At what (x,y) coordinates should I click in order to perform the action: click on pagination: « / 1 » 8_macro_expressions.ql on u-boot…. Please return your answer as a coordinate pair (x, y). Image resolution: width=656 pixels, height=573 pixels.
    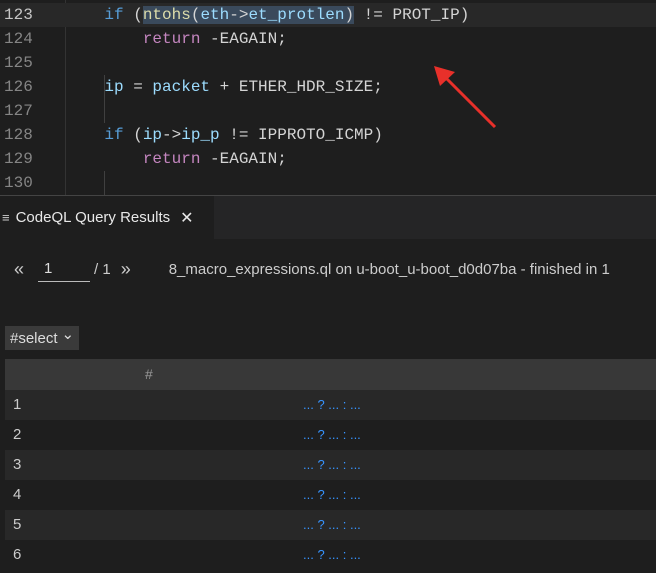
    Looking at the image, I should click on (312, 269).